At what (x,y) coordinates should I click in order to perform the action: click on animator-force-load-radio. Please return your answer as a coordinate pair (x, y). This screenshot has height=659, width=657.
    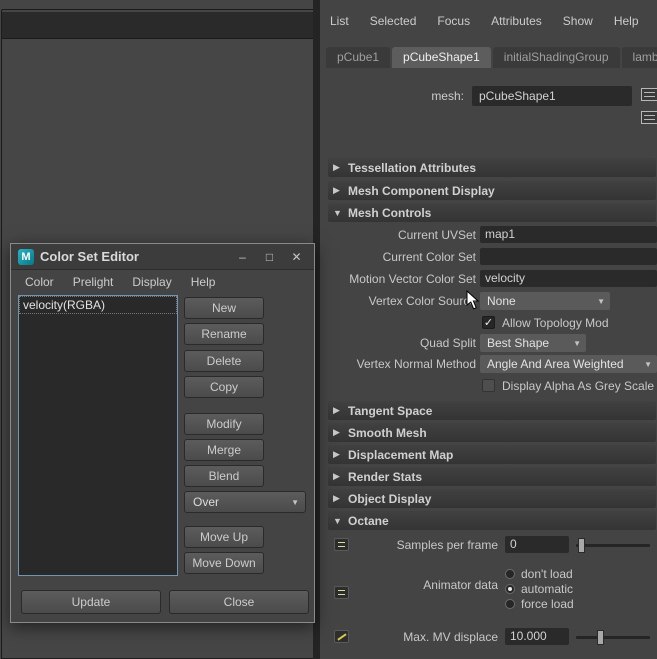
    Looking at the image, I should click on (510, 603).